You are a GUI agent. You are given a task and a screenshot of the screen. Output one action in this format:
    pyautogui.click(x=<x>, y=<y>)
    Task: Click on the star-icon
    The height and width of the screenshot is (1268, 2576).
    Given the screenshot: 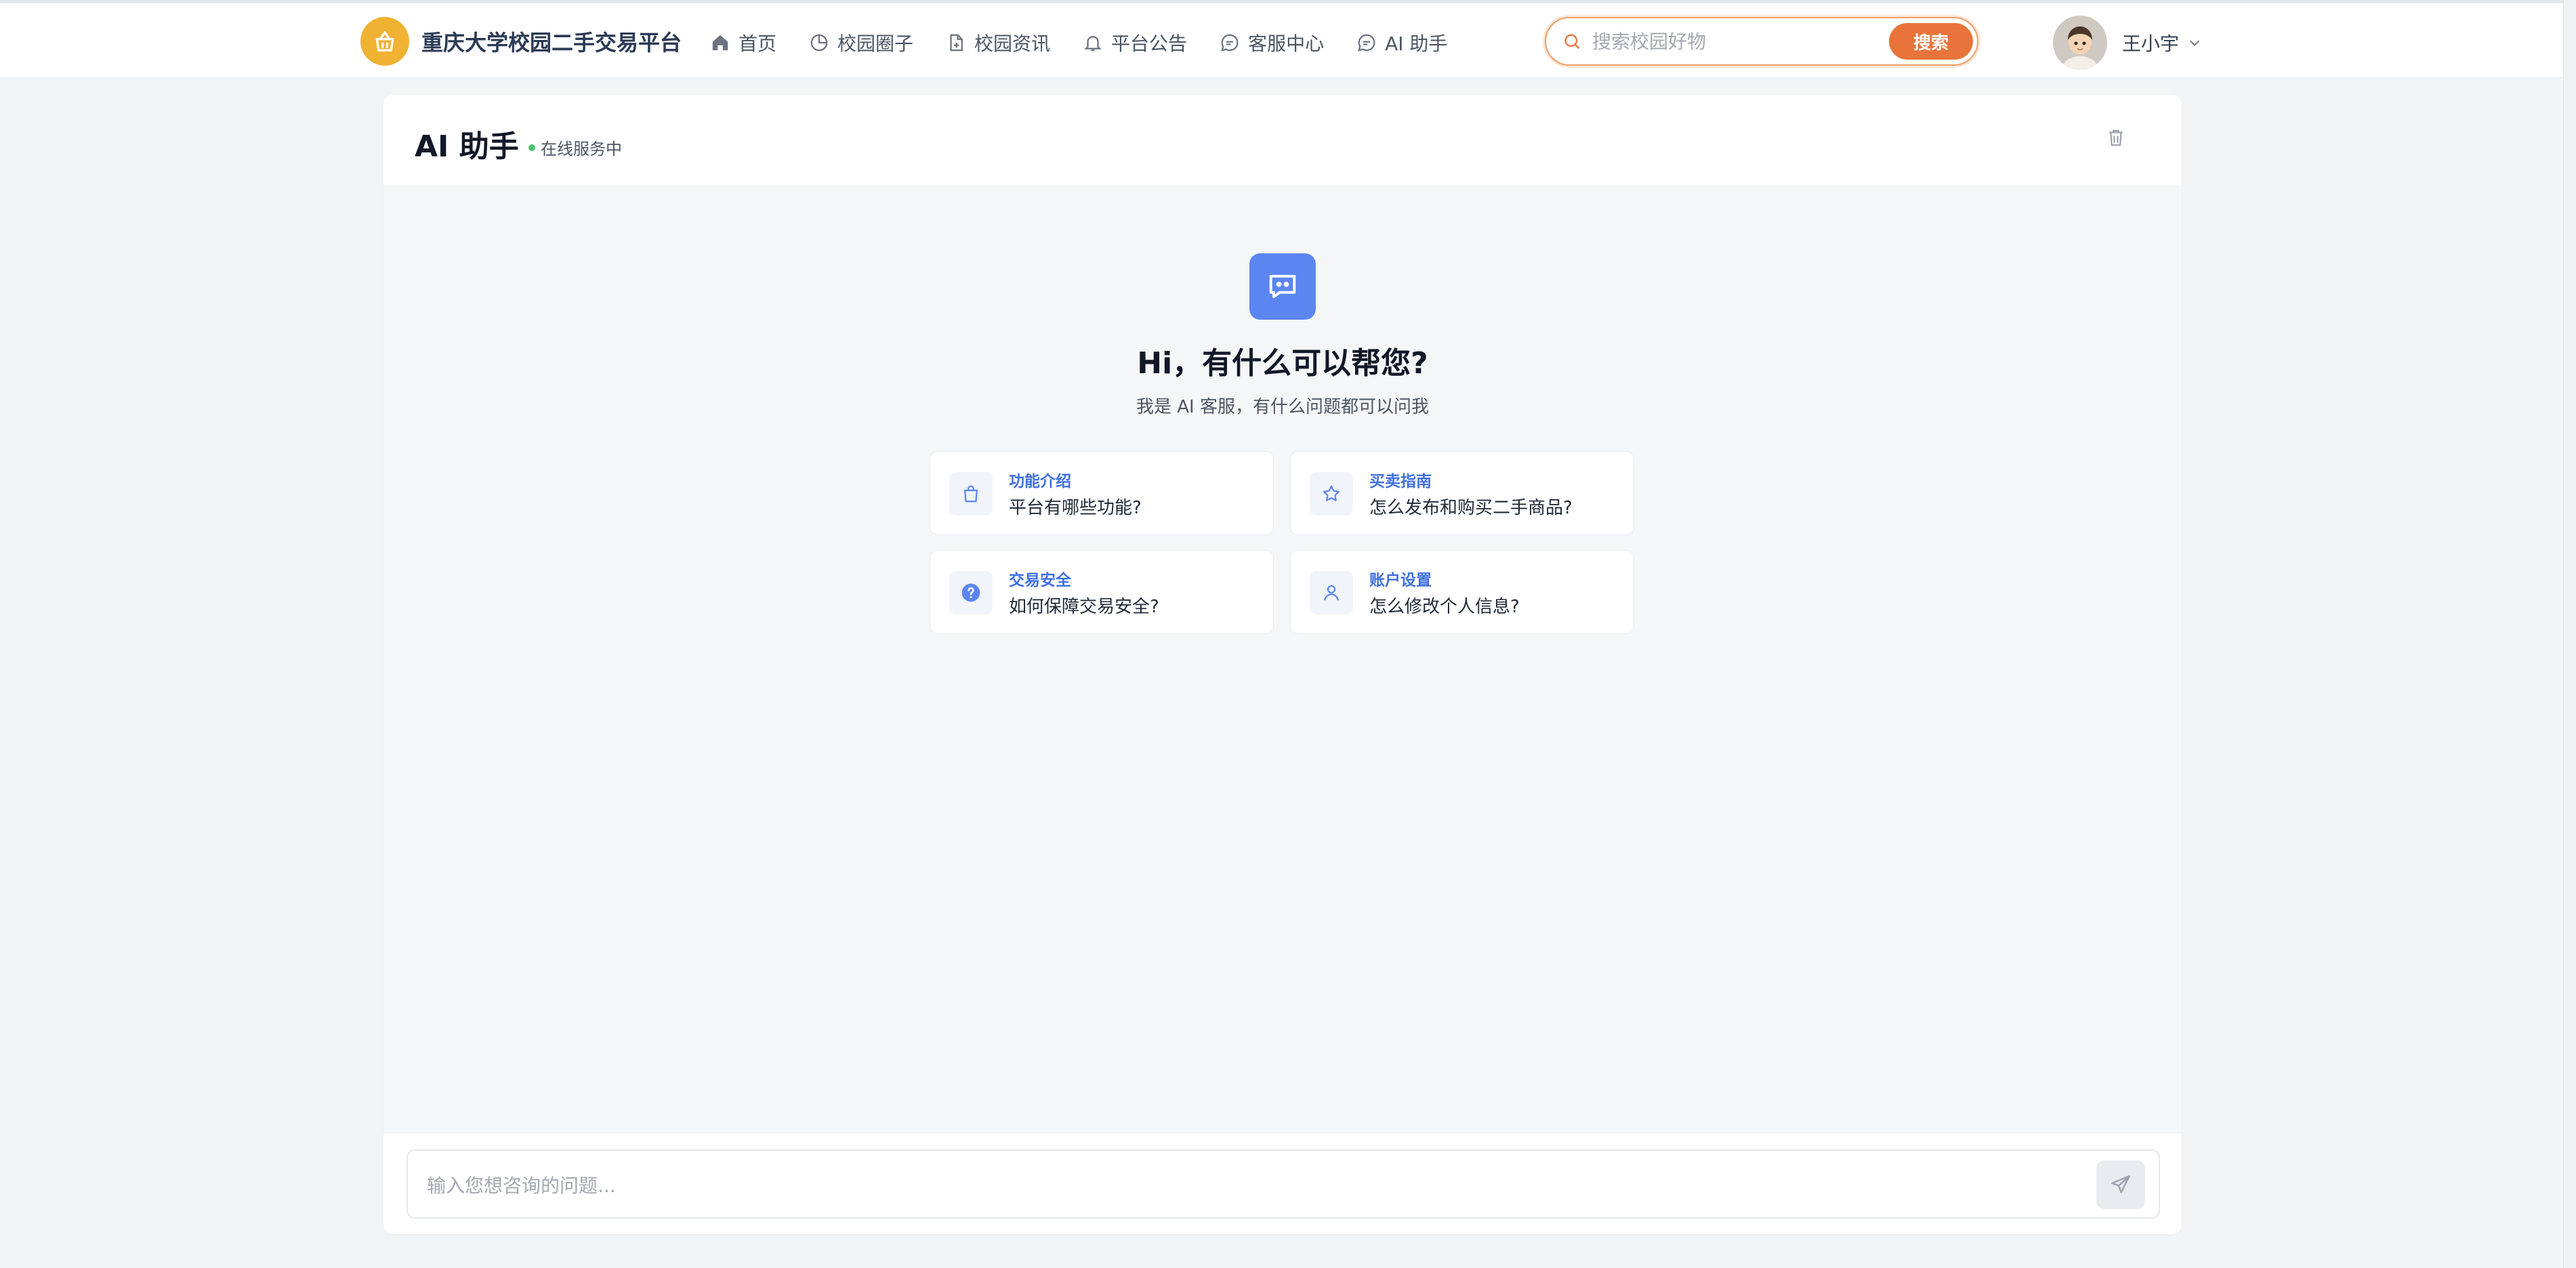 What is the action you would take?
    pyautogui.click(x=1331, y=493)
    